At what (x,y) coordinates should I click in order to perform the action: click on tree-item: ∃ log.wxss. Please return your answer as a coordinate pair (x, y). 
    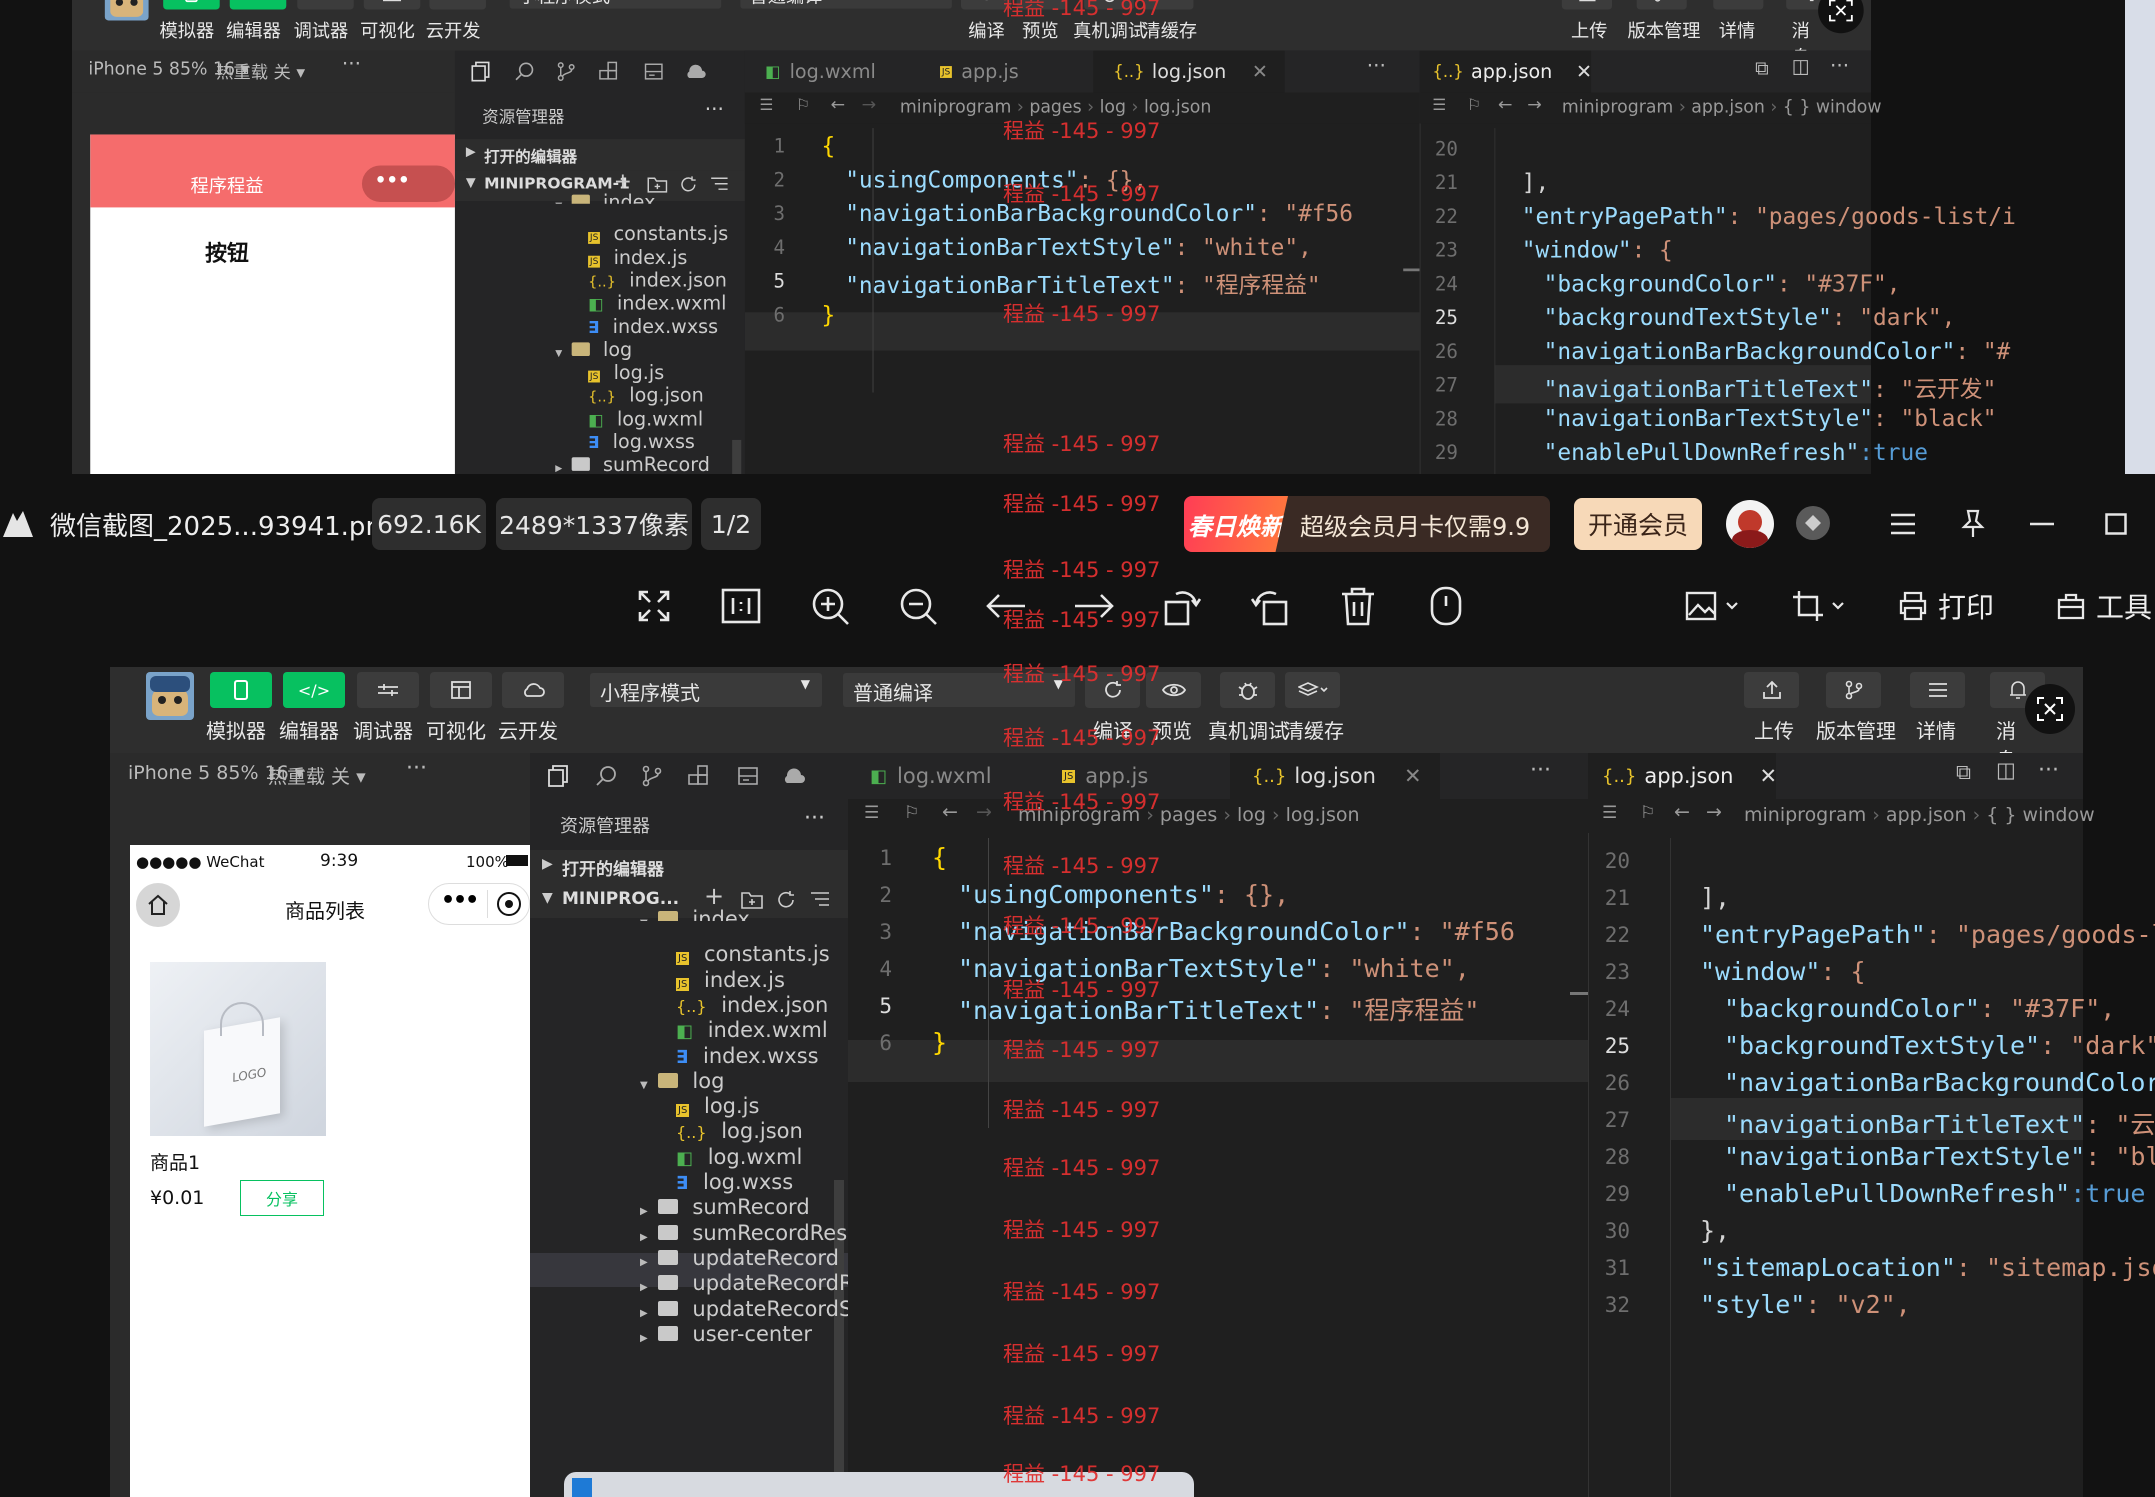
    Looking at the image, I should click on (641, 442).